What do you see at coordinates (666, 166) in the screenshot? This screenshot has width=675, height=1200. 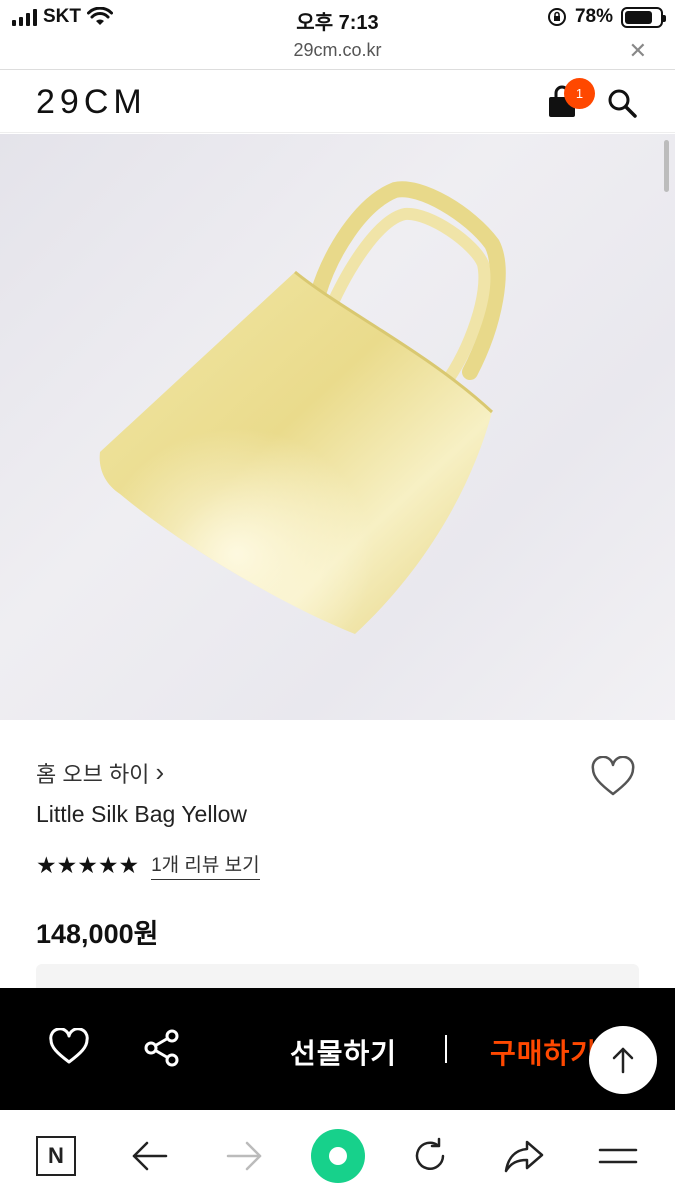 I see `scroll-indicator` at bounding box center [666, 166].